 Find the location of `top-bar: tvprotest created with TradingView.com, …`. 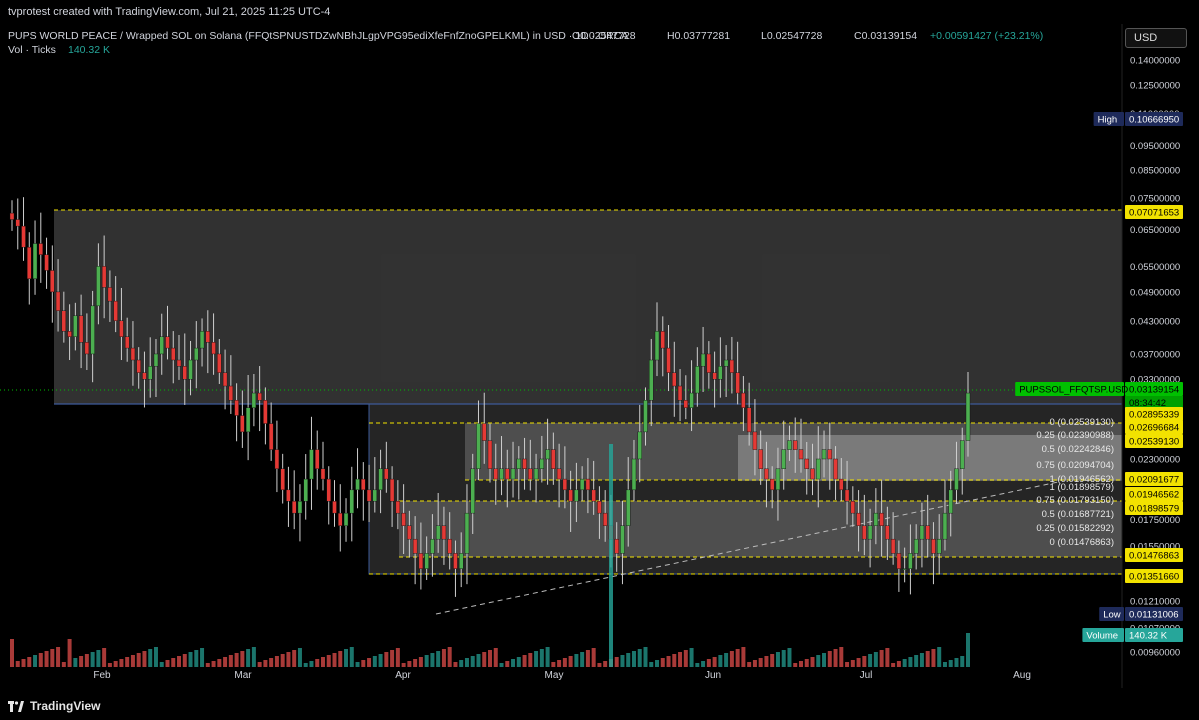

top-bar: tvprotest created with TradingView.com, … is located at coordinates (599, 12).